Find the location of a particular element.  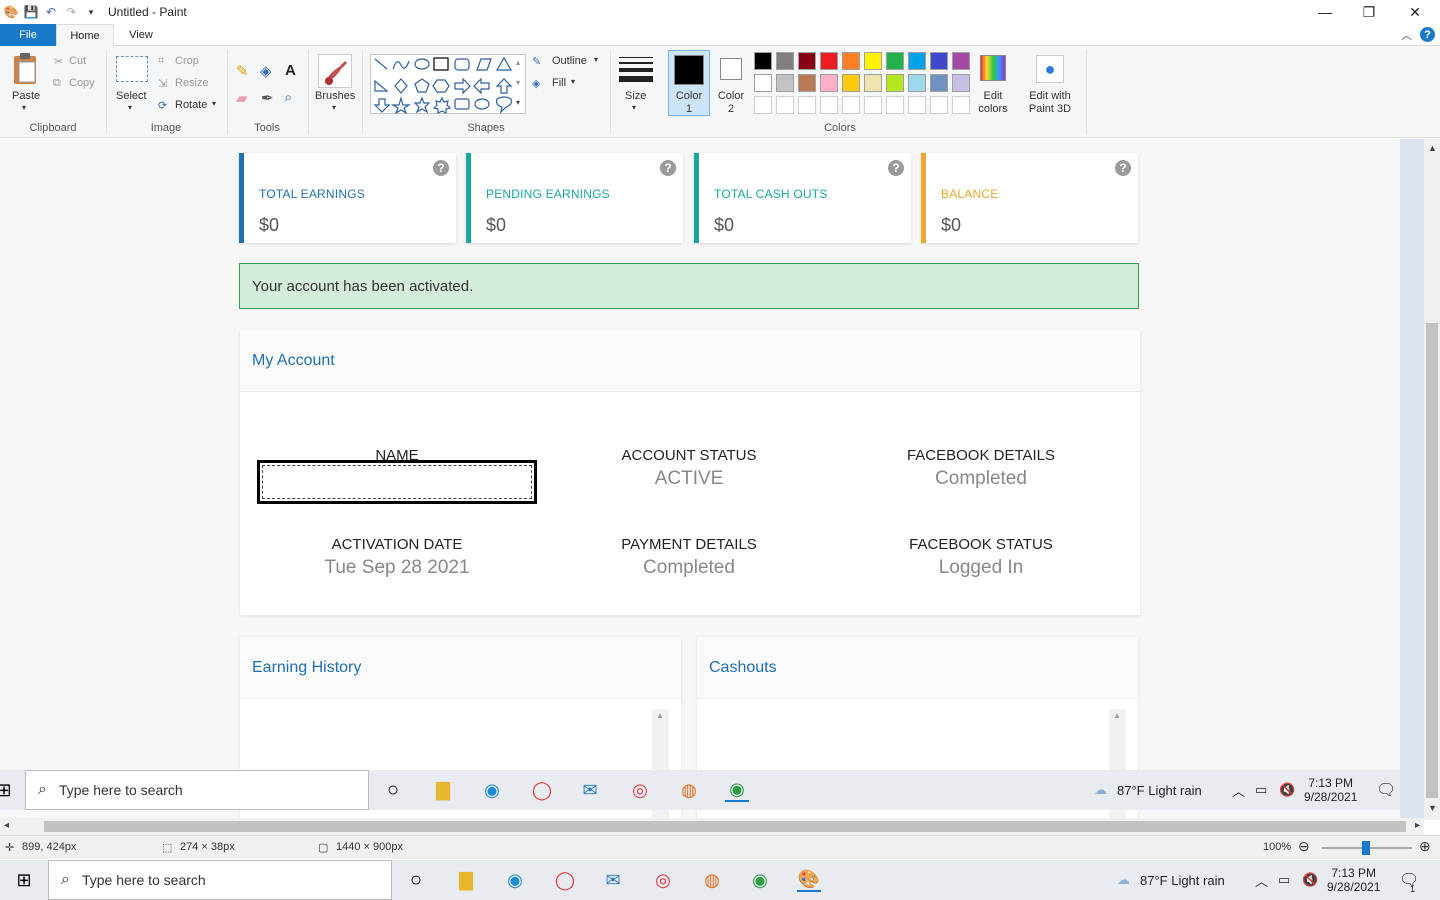

text-tool-icon: A is located at coordinates (290, 70).